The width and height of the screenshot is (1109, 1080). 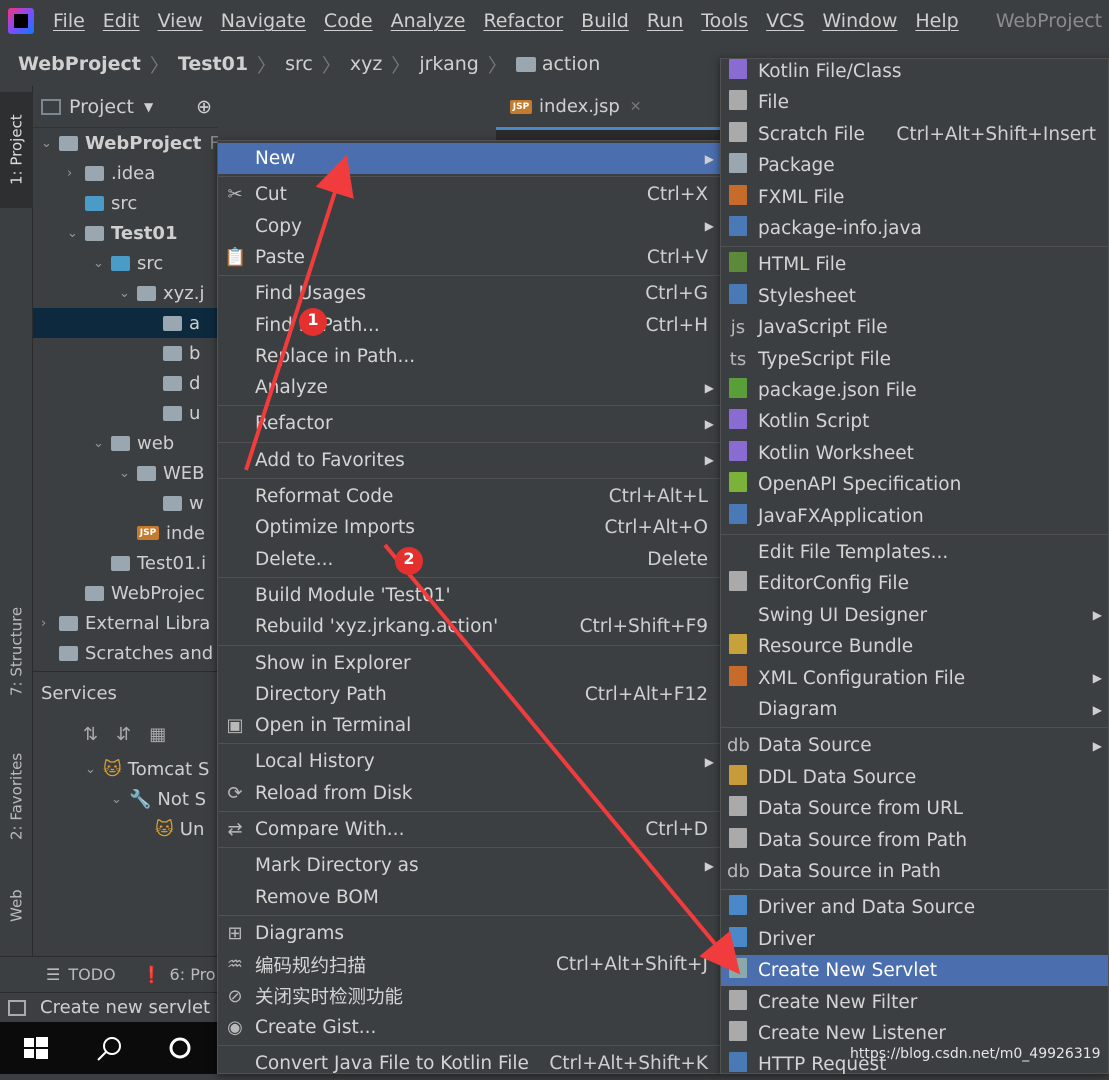 What do you see at coordinates (914, 296) in the screenshot?
I see `menu-item-stylesheet: Stylesheet` at bounding box center [914, 296].